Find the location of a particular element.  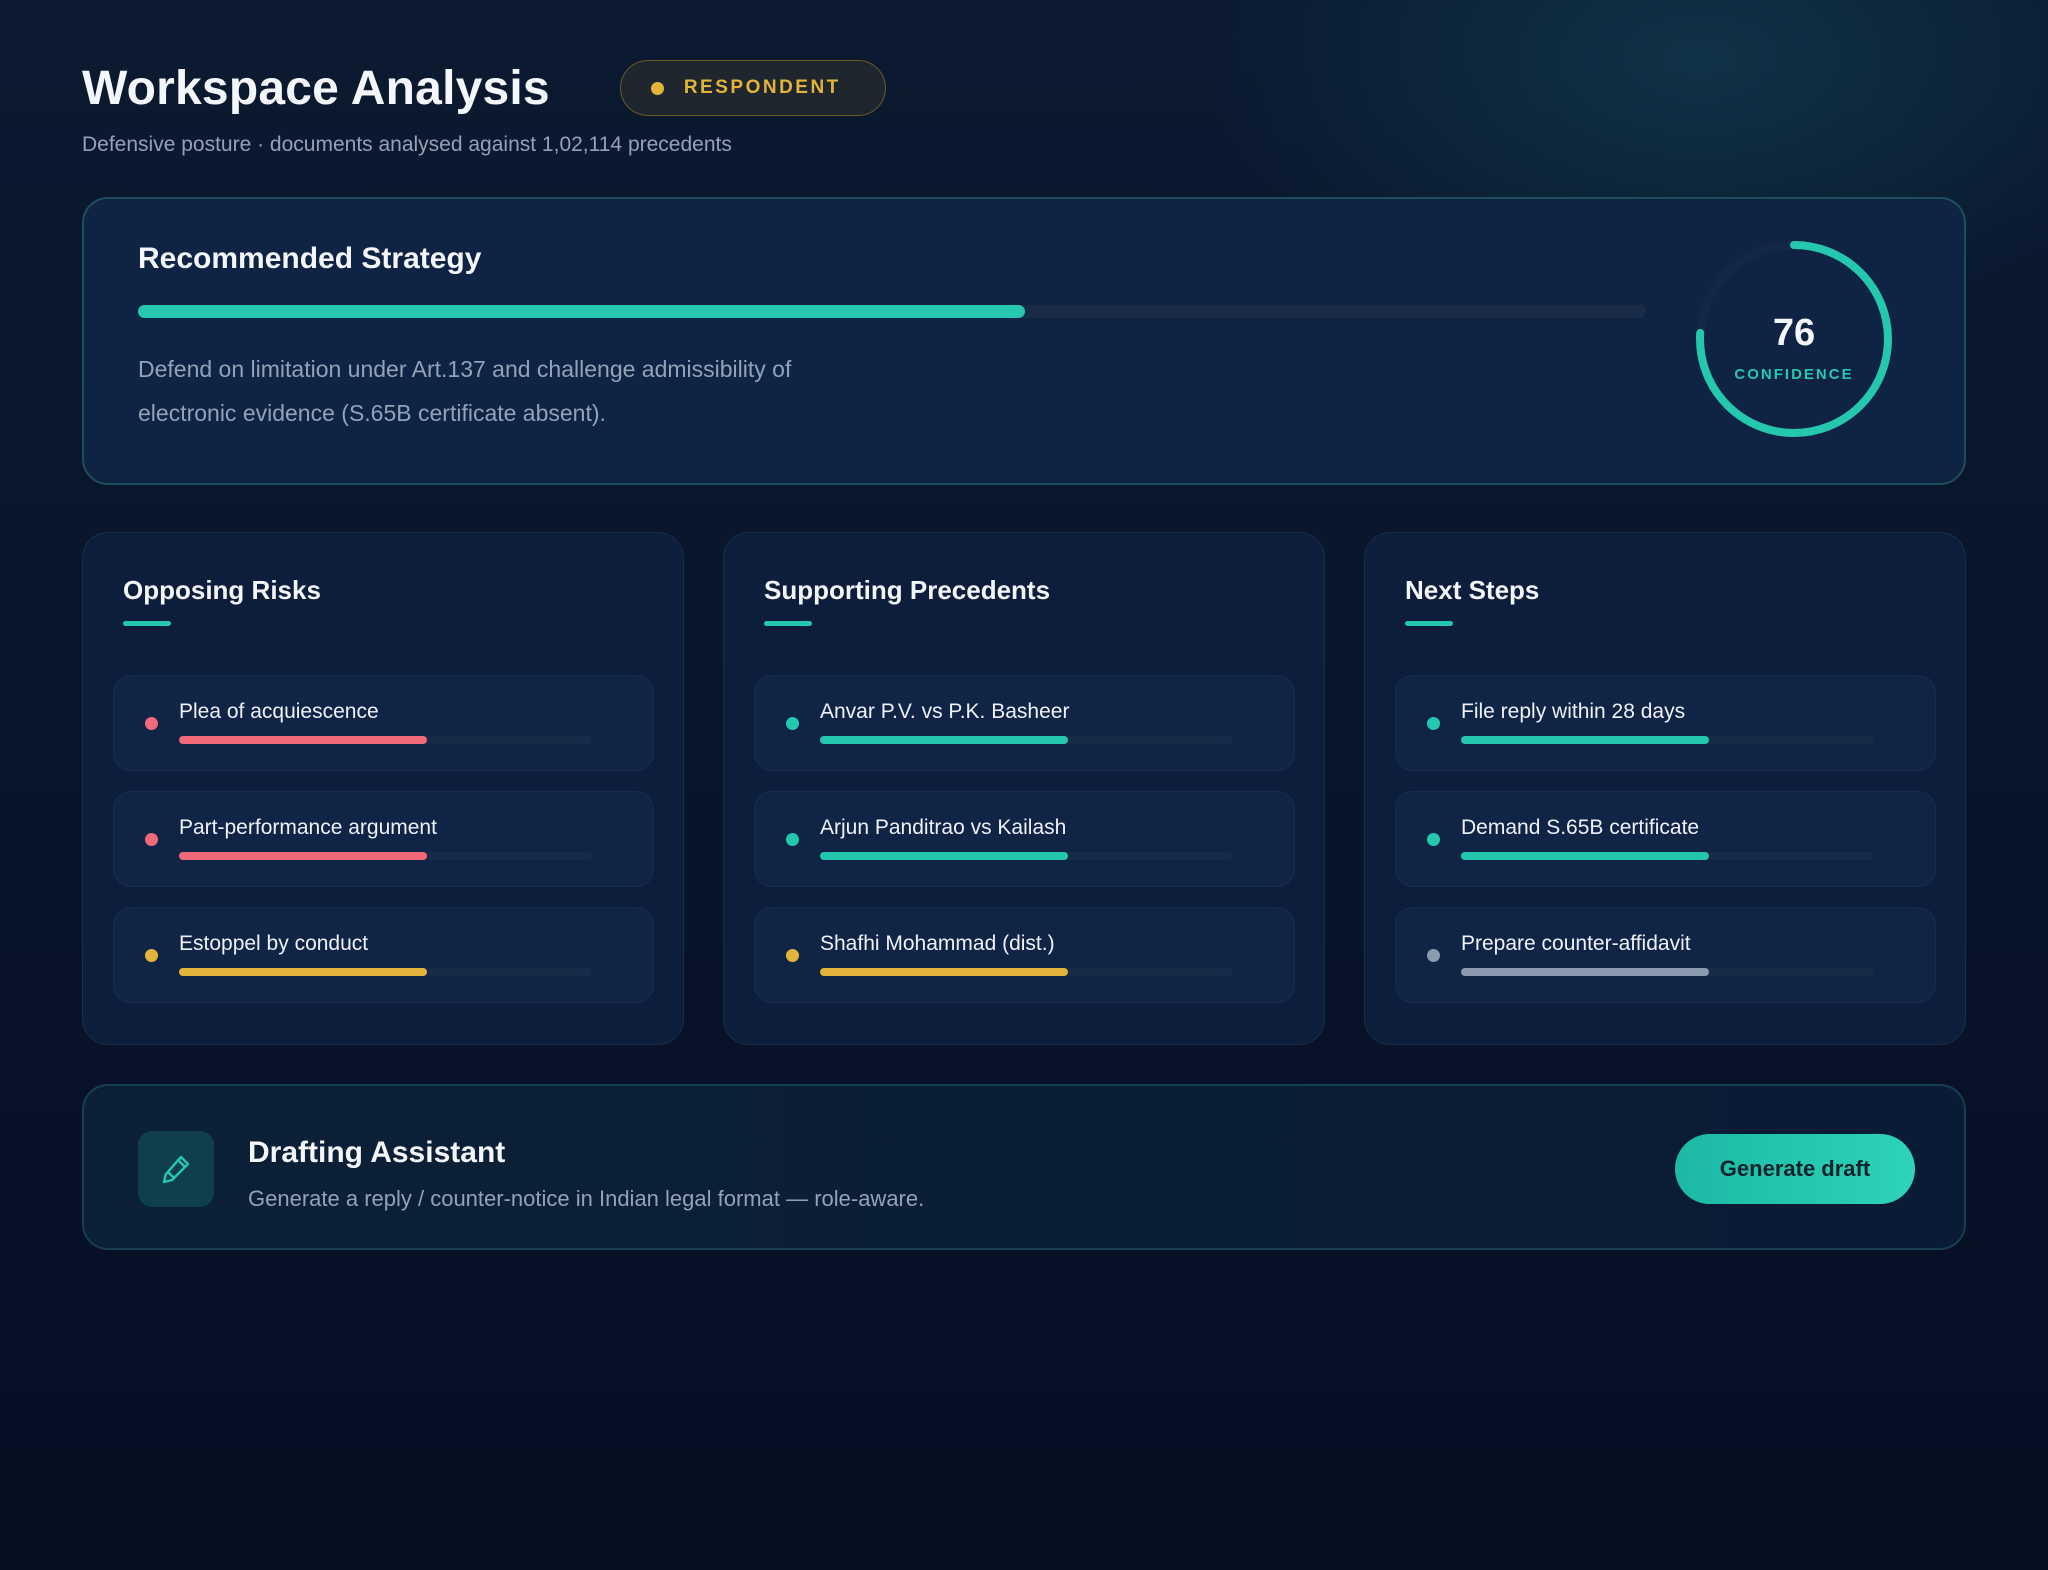

risk-item: Estoppel by conduct is located at coordinates (383, 955).